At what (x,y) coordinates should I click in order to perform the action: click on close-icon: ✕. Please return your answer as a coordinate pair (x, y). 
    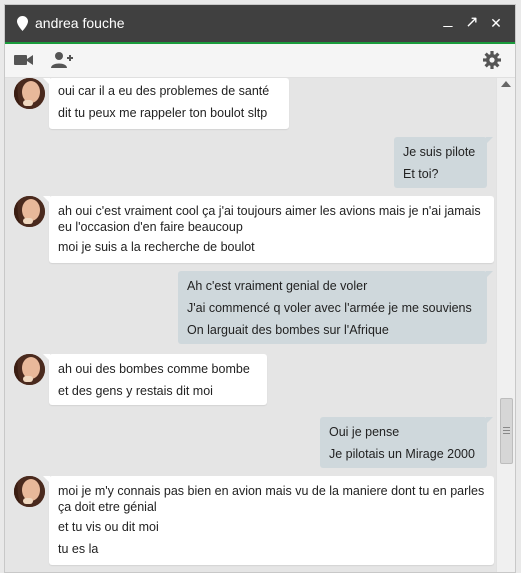
    Looking at the image, I should click on (496, 23).